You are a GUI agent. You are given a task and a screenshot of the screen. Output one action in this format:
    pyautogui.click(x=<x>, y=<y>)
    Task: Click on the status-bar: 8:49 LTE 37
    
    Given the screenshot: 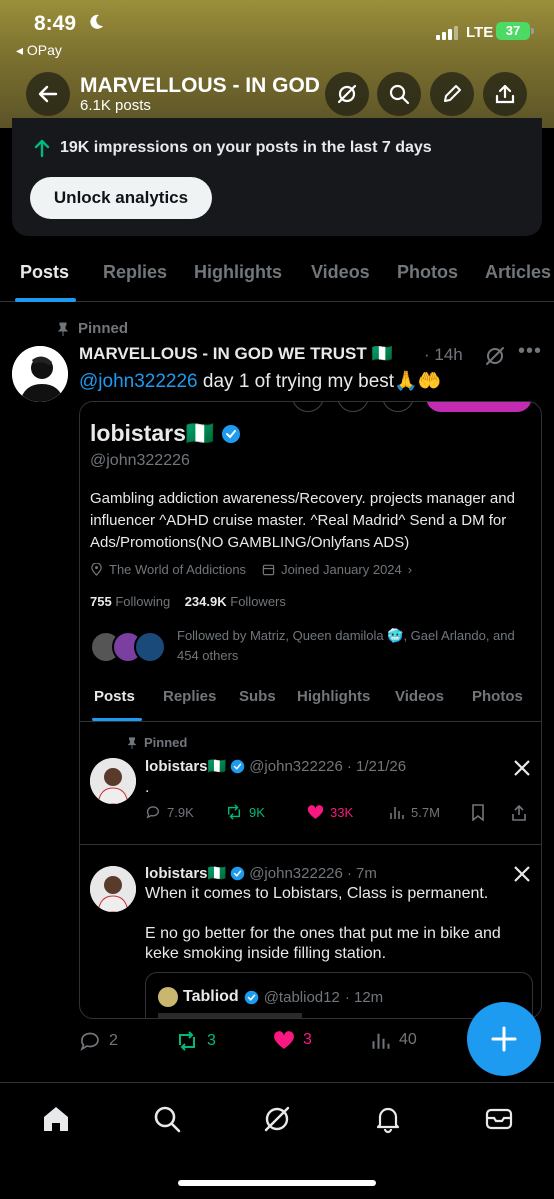 What is the action you would take?
    pyautogui.click(x=277, y=24)
    